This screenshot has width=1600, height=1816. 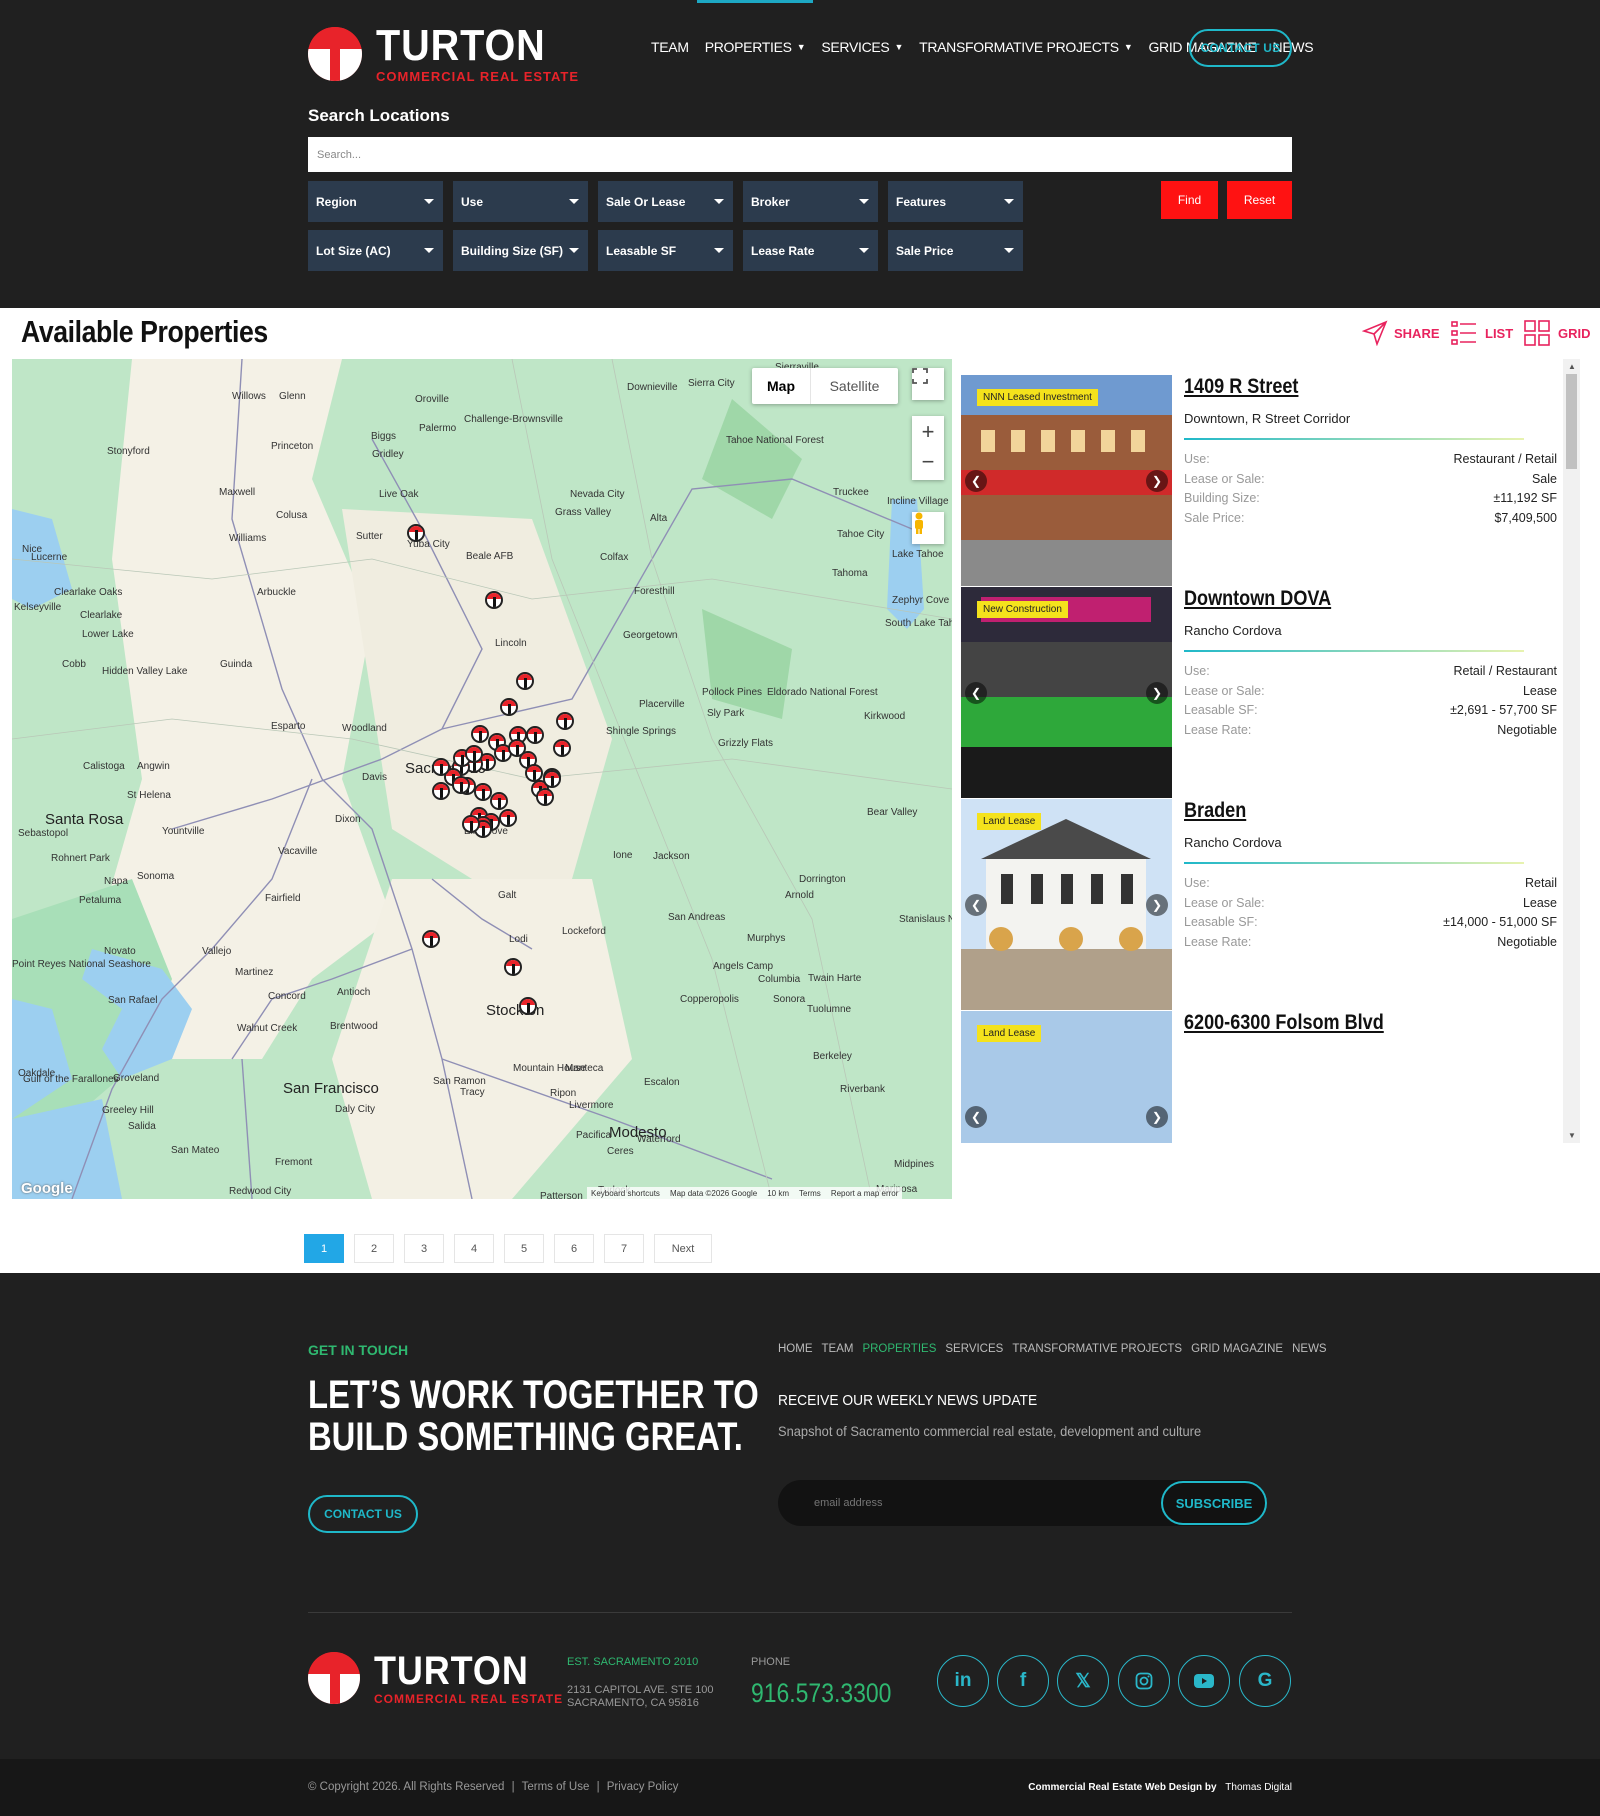 What do you see at coordinates (556, 1787) in the screenshot?
I see `terms-link: Terms of Use` at bounding box center [556, 1787].